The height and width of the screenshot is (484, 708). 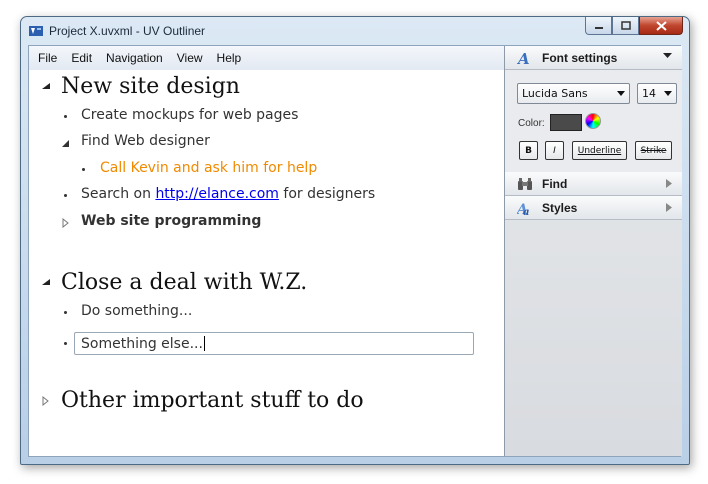 What do you see at coordinates (204, 343) in the screenshot?
I see `text-caret` at bounding box center [204, 343].